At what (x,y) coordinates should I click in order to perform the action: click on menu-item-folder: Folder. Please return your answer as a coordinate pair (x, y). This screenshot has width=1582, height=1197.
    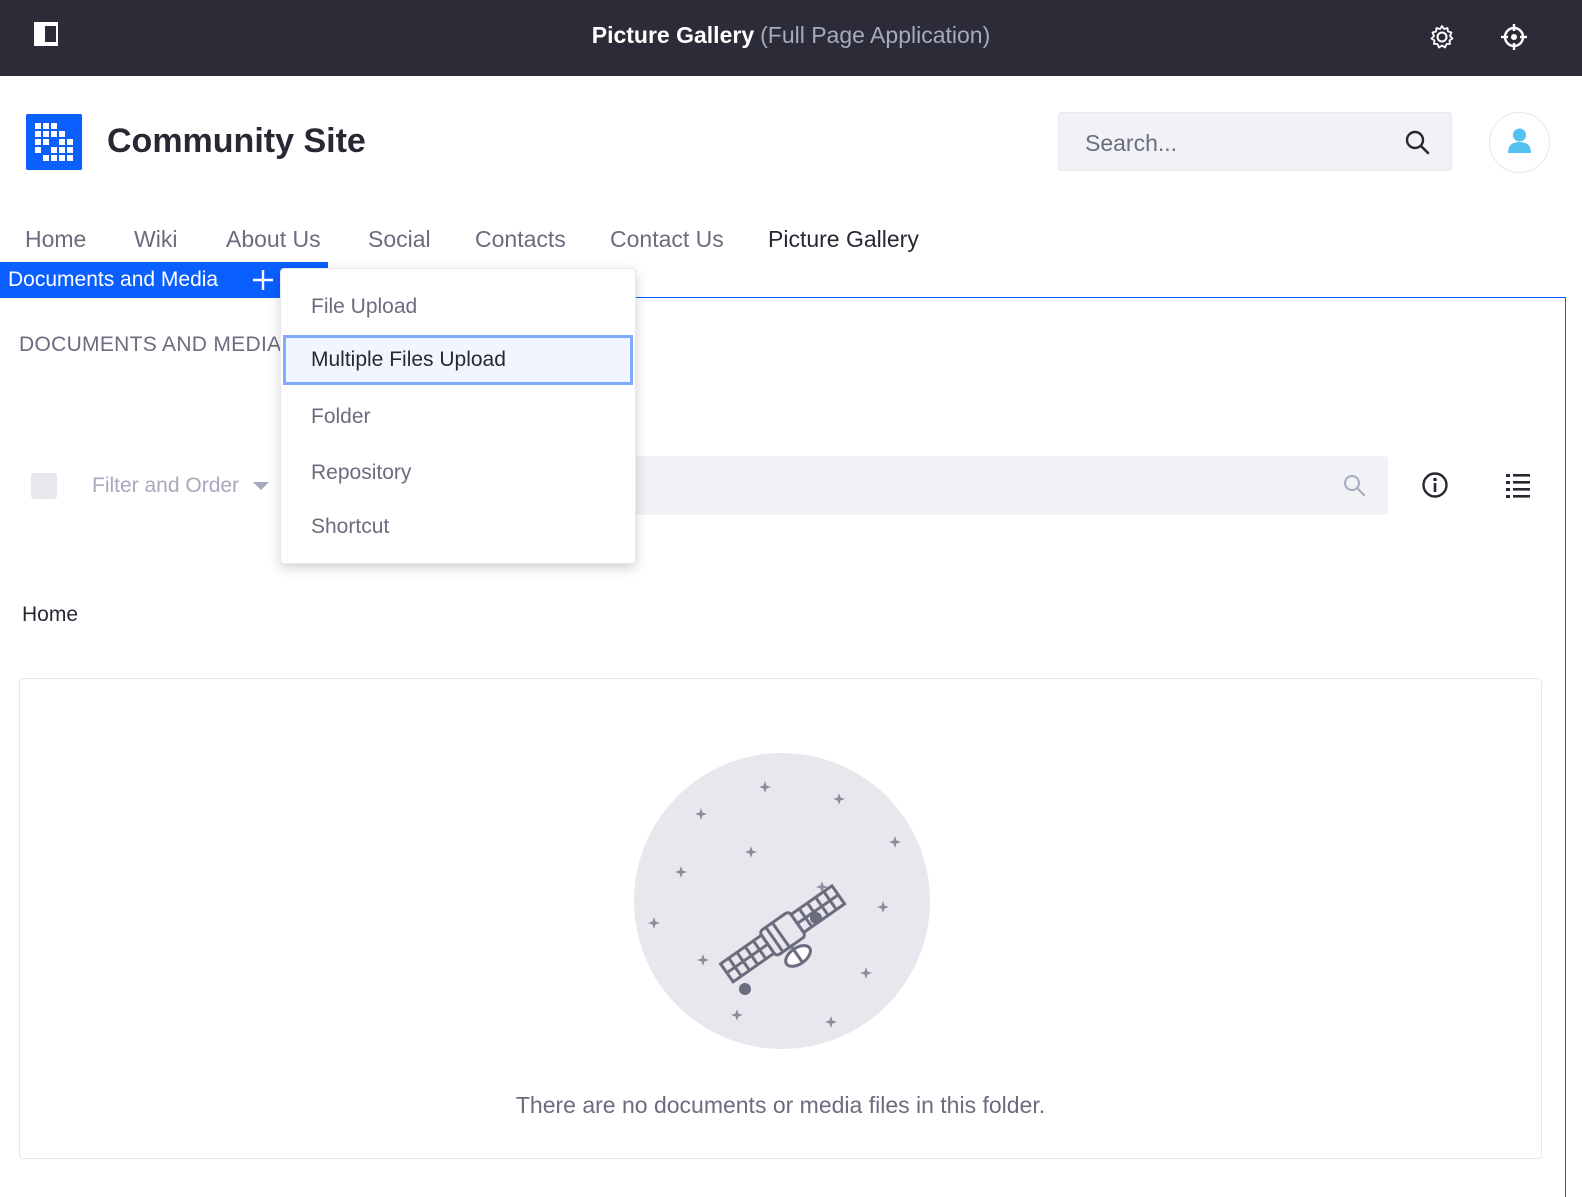
    Looking at the image, I should click on (458, 417).